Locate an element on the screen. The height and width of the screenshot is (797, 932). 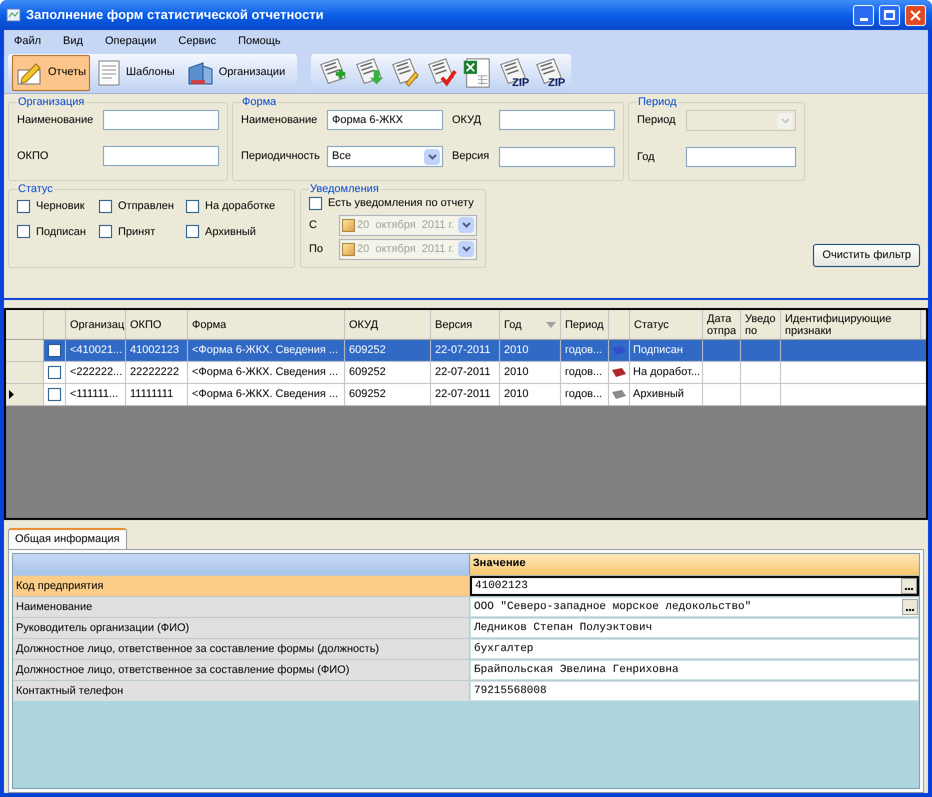
window-title: Заполнение форм статистической отчетности is located at coordinates (175, 15).